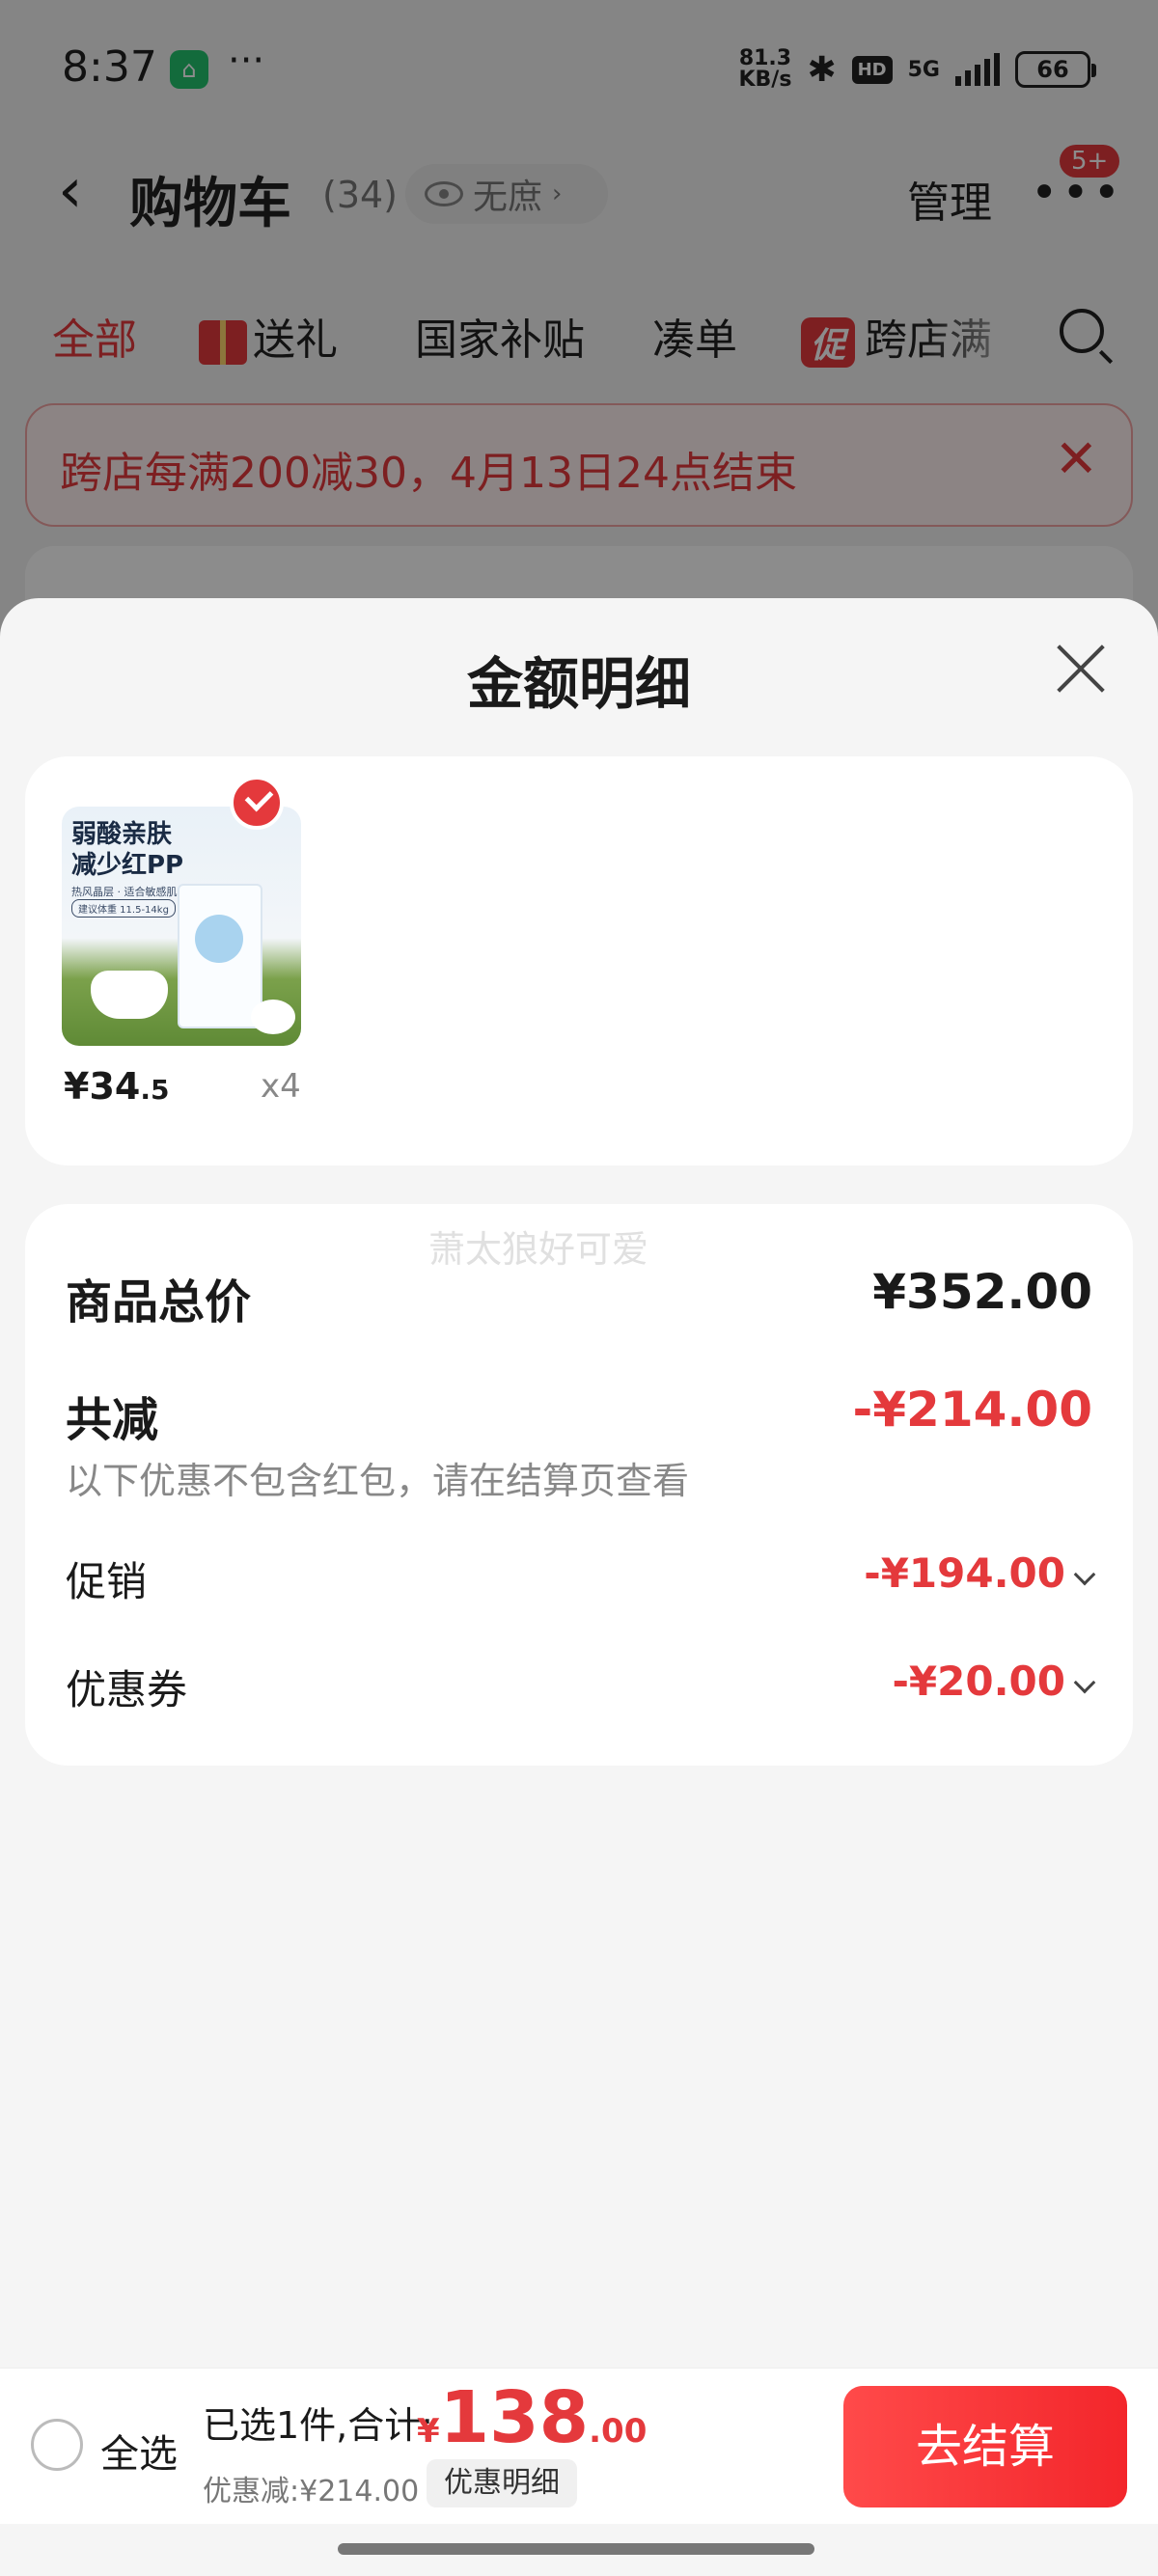  What do you see at coordinates (139, 2451) in the screenshot?
I see `select-all-label: 全选` at bounding box center [139, 2451].